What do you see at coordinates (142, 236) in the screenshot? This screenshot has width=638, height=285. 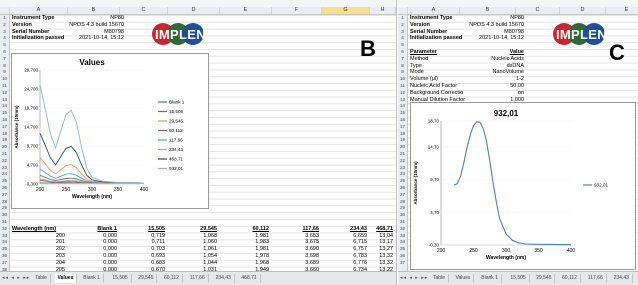 I see `table-cell: 0,719` at bounding box center [142, 236].